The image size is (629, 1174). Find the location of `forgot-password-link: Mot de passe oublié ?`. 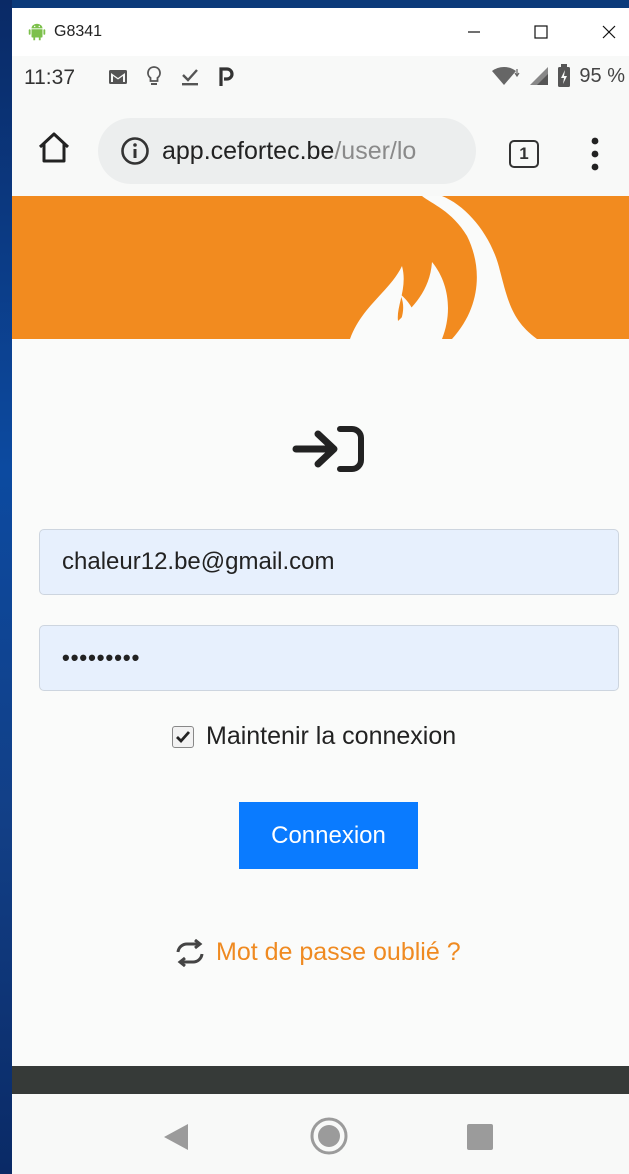

forgot-password-link: Mot de passe oublié ? is located at coordinates (317, 952).